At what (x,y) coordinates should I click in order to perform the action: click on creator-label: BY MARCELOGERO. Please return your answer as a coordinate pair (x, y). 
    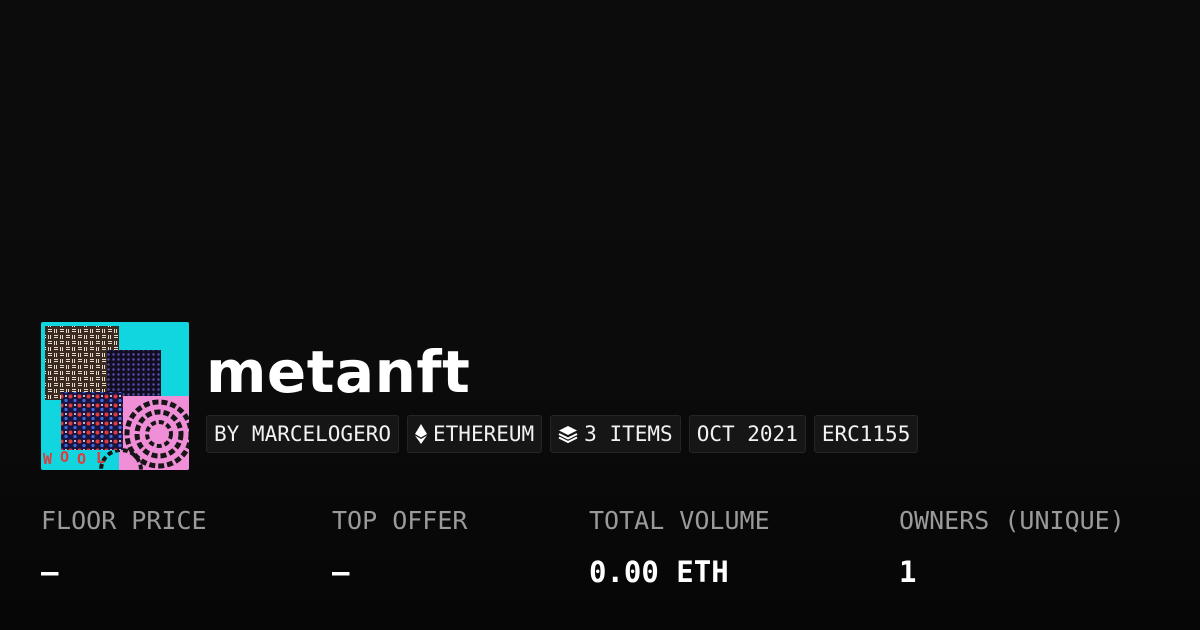
    Looking at the image, I should click on (303, 434).